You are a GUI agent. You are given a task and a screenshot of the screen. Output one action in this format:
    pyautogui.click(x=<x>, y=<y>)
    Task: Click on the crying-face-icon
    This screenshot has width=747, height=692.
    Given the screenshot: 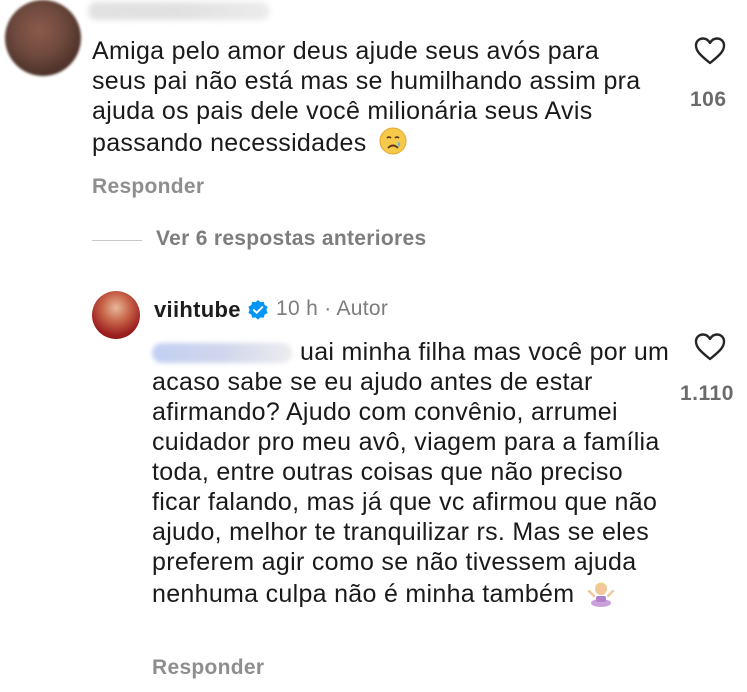 What is the action you would take?
    pyautogui.click(x=393, y=144)
    